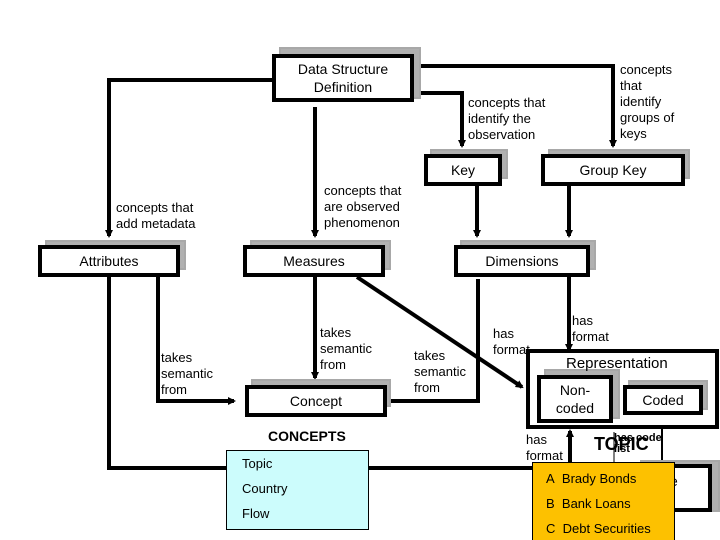  What do you see at coordinates (316, 401) in the screenshot?
I see `node-concept: Concept` at bounding box center [316, 401].